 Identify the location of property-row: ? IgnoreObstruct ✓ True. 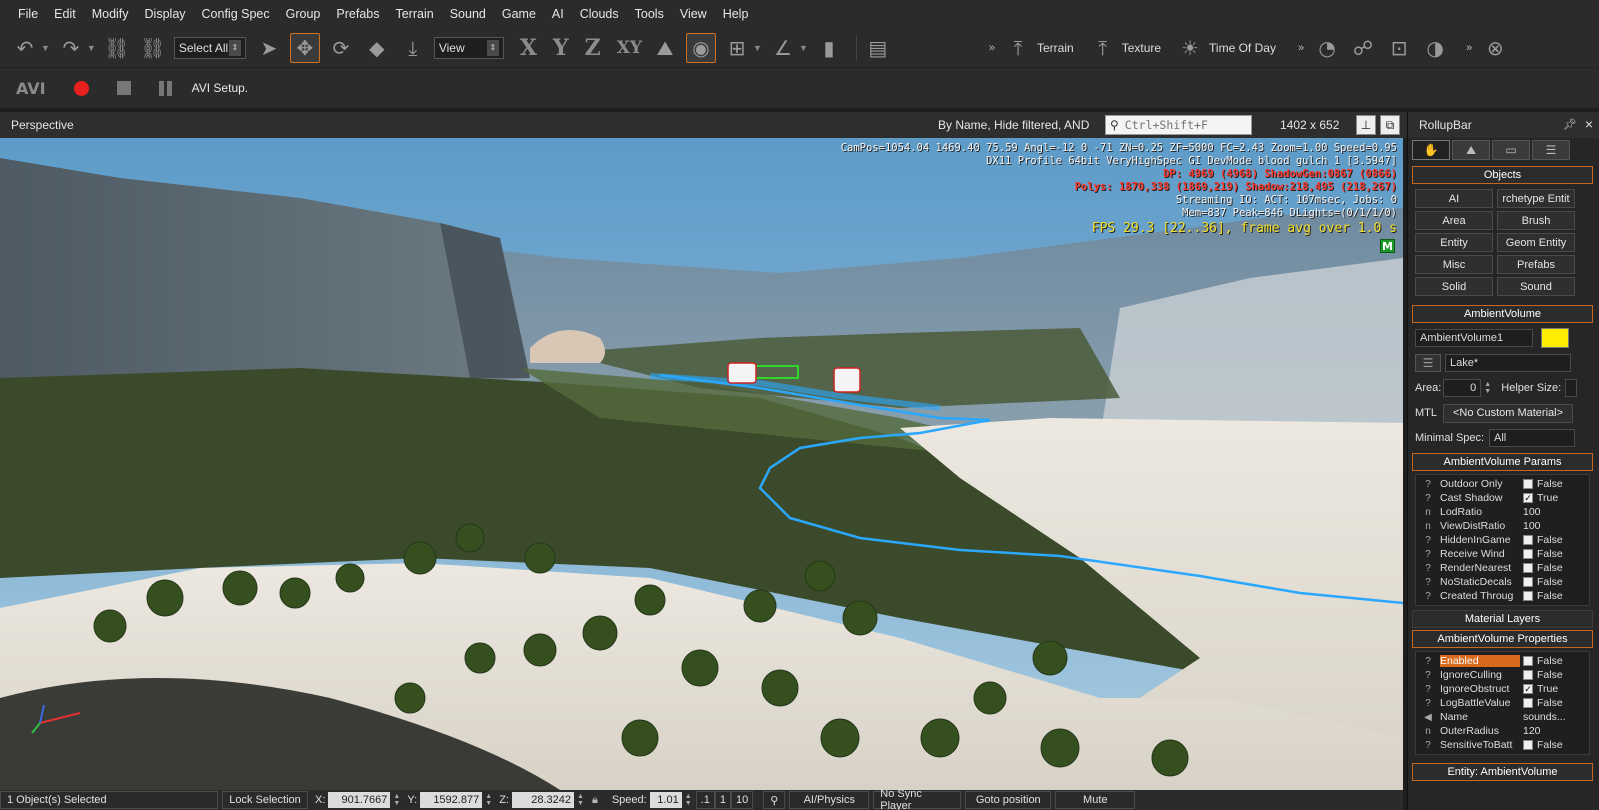
(1502, 689).